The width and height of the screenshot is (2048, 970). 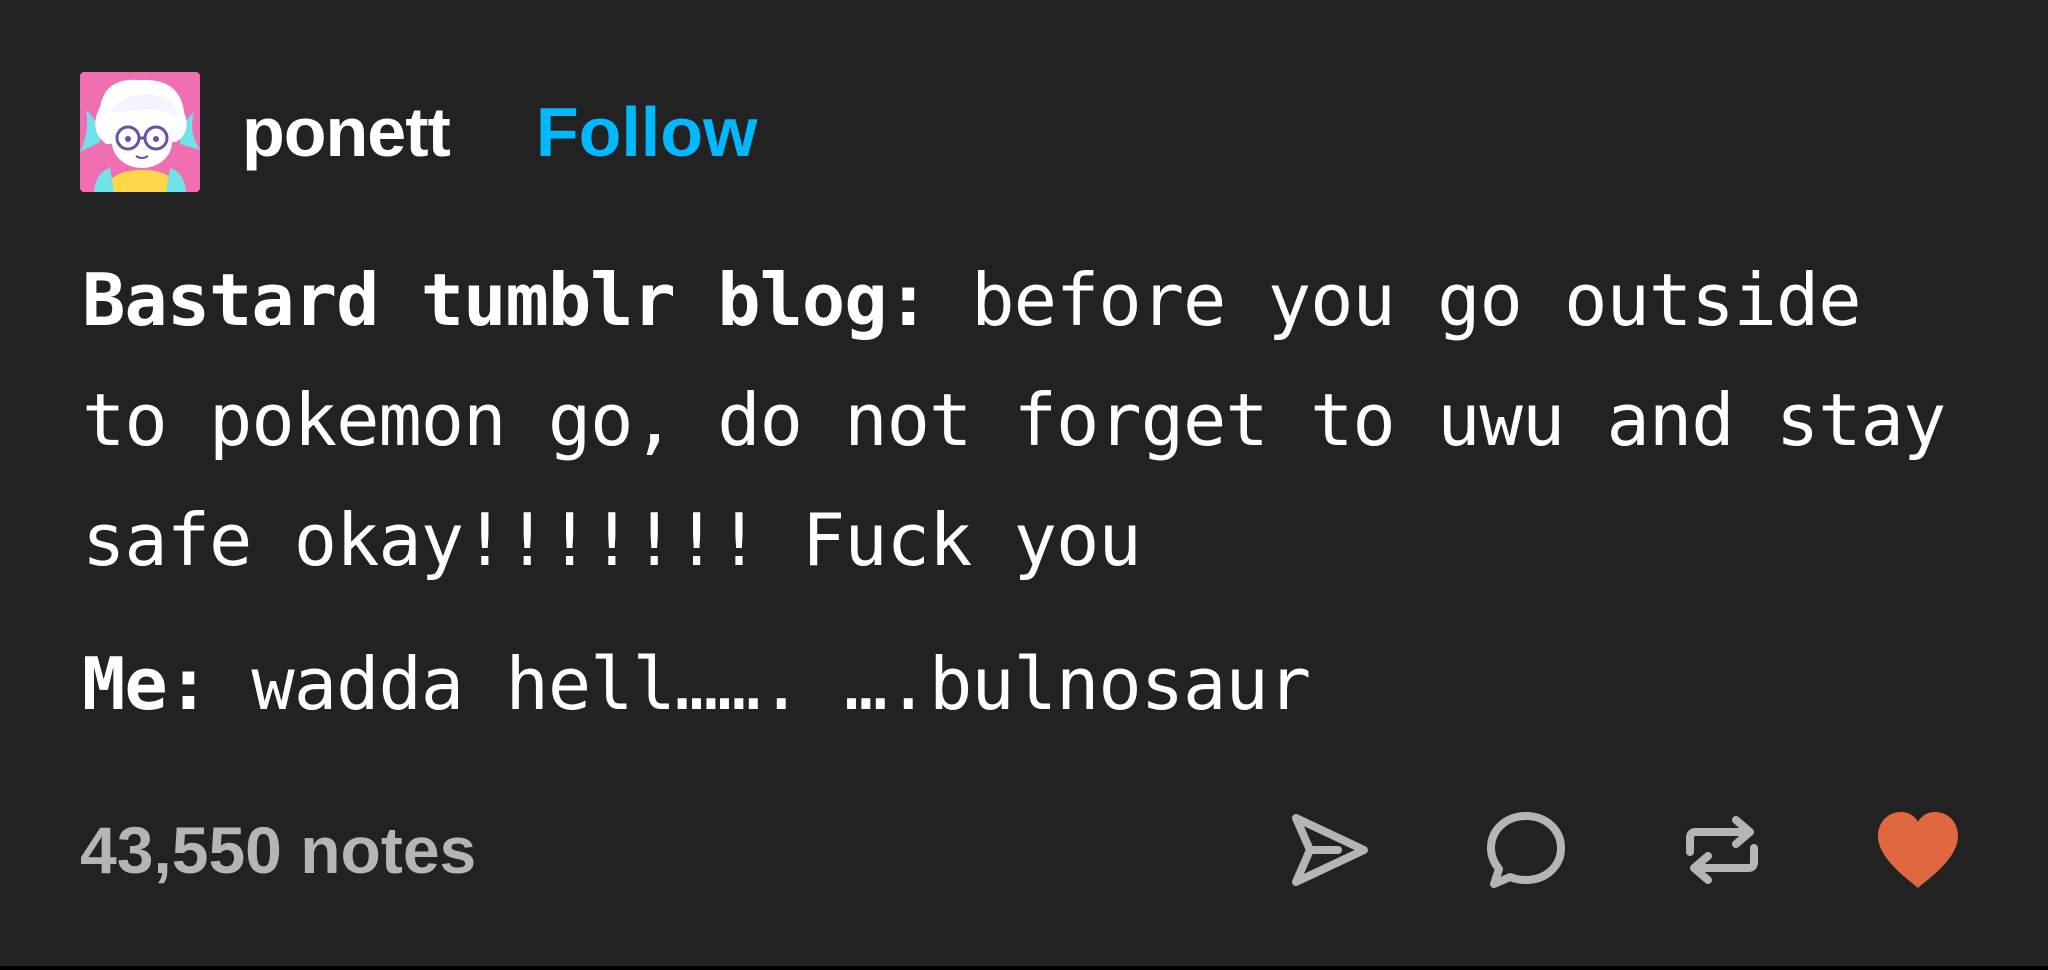 I want to click on post-paragraph: Me: wadda hell……. ….bulnosaur, so click(x=1032, y=684).